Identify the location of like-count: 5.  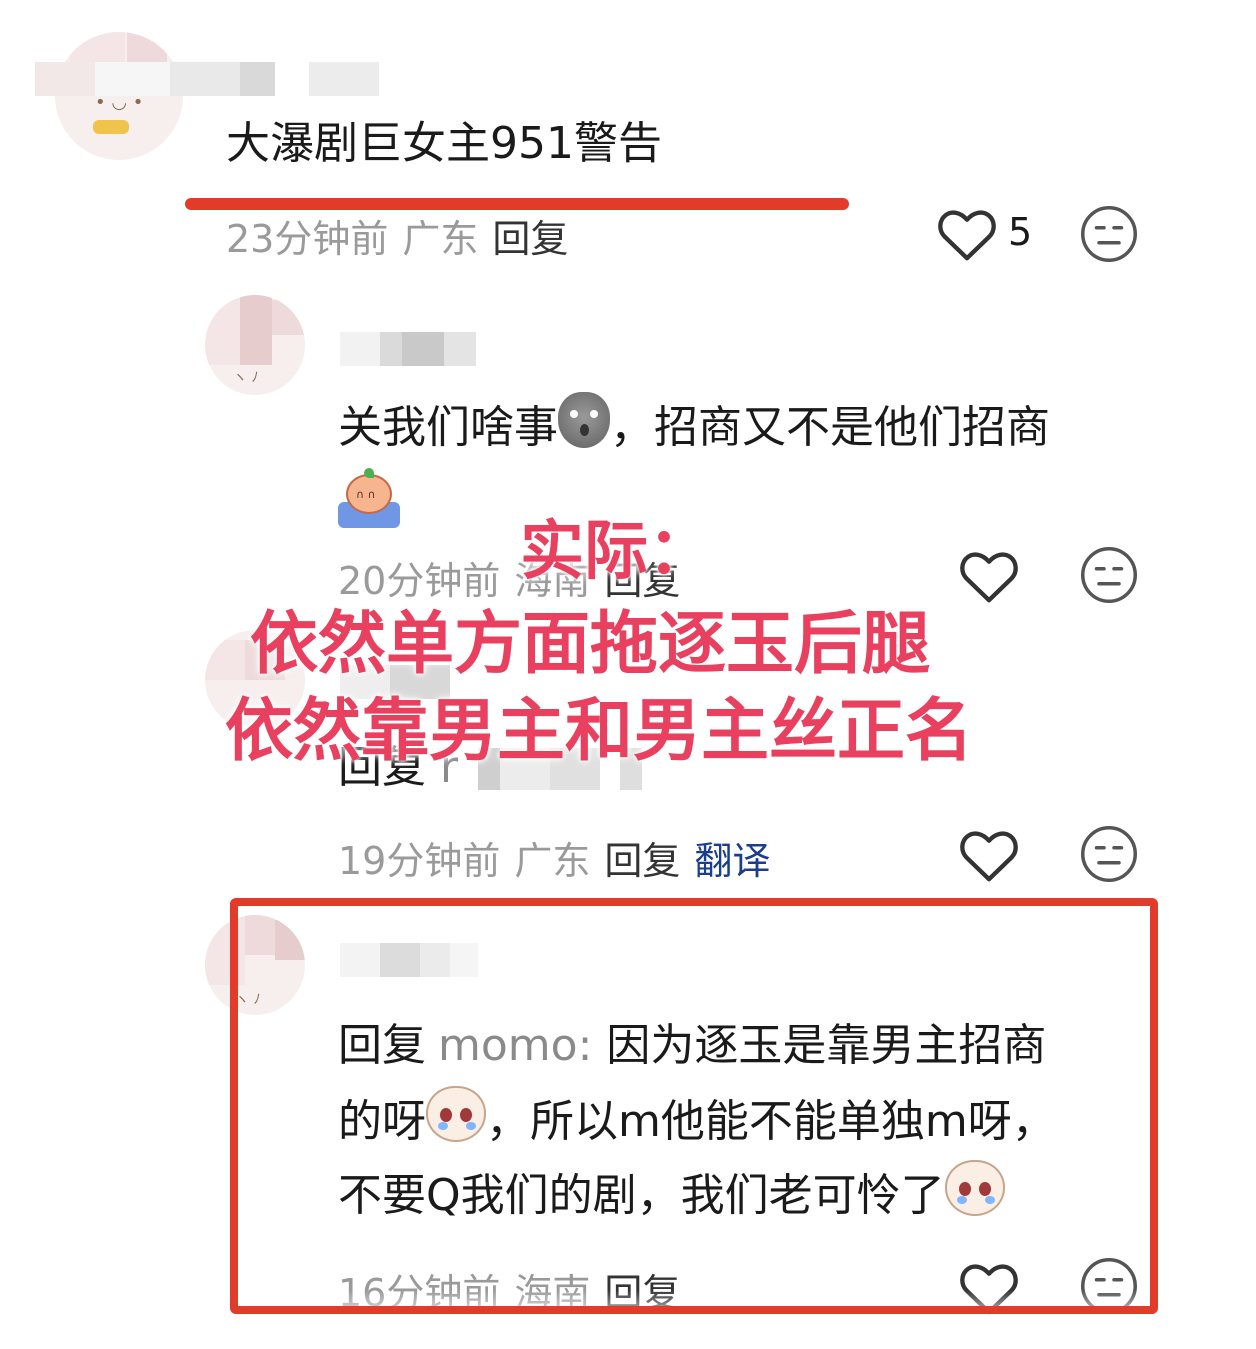
(1020, 232).